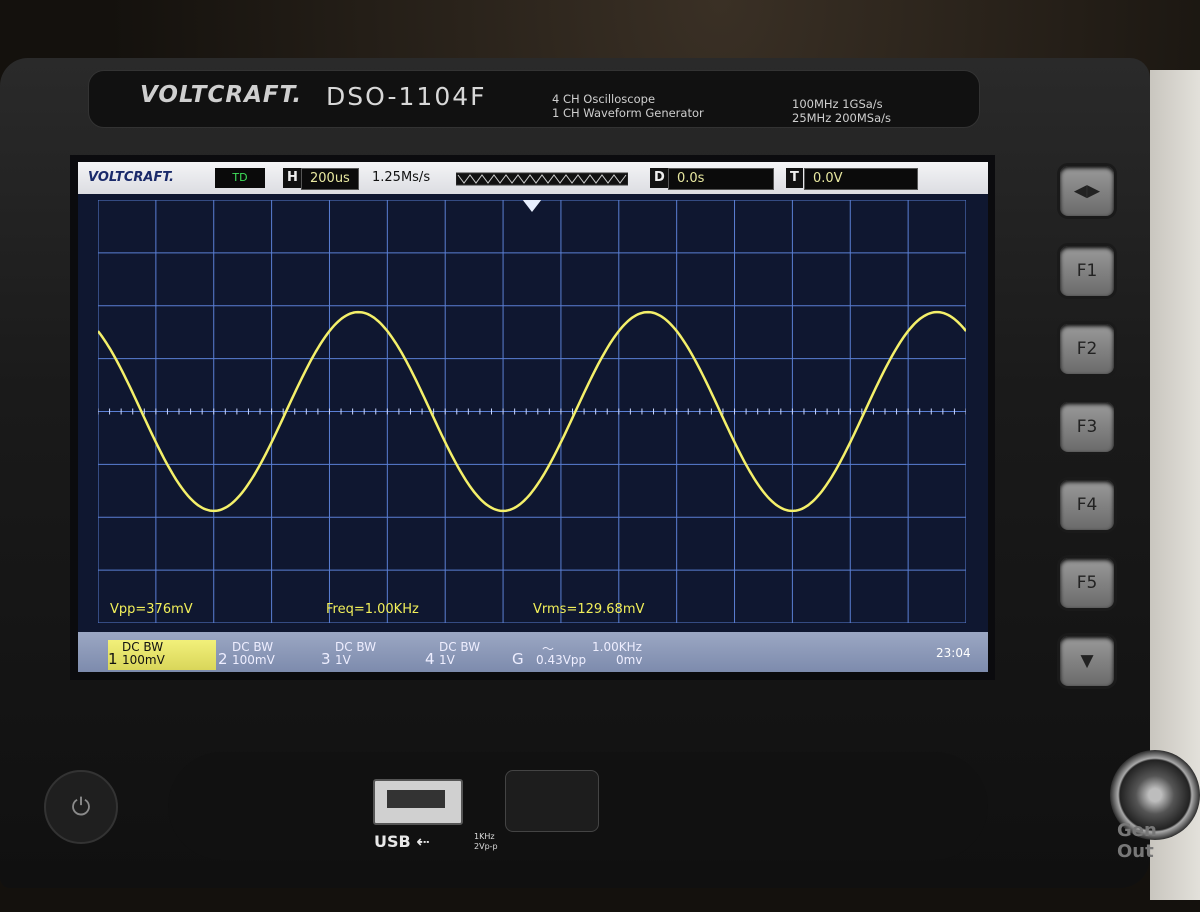 The height and width of the screenshot is (912, 1200). What do you see at coordinates (151, 609) in the screenshot?
I see `vpp-measurement: Vpp=376mV` at bounding box center [151, 609].